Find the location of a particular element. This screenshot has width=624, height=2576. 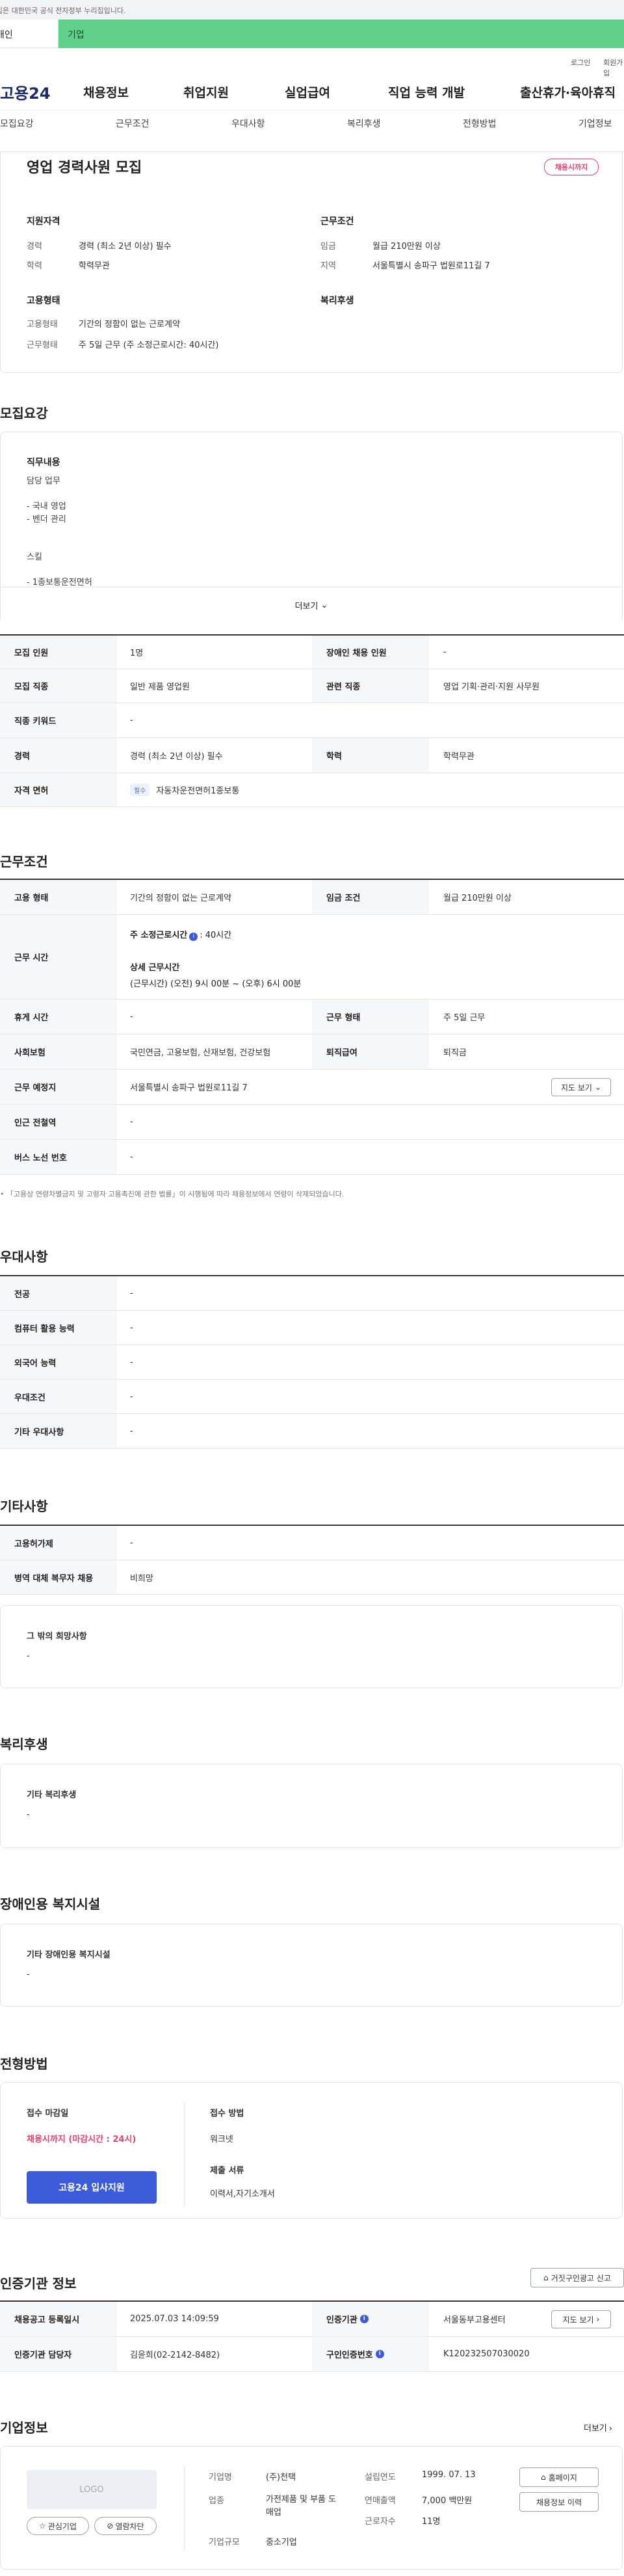

history-button: 채용정보 이력 is located at coordinates (559, 2502).